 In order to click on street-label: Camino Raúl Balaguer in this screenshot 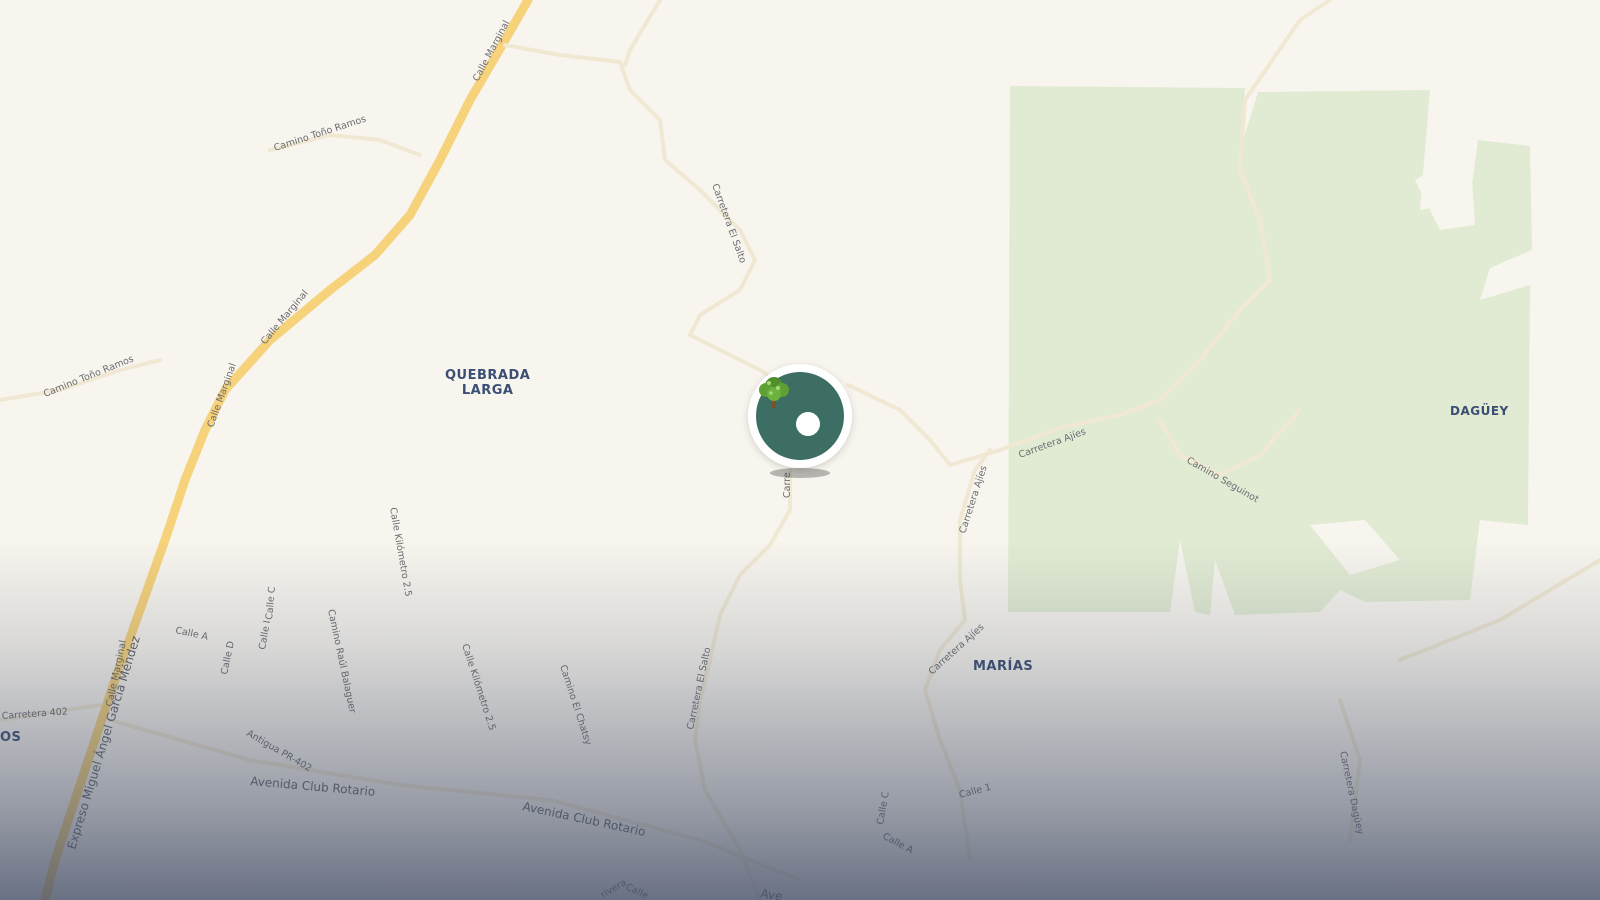, I will do `click(341, 661)`.